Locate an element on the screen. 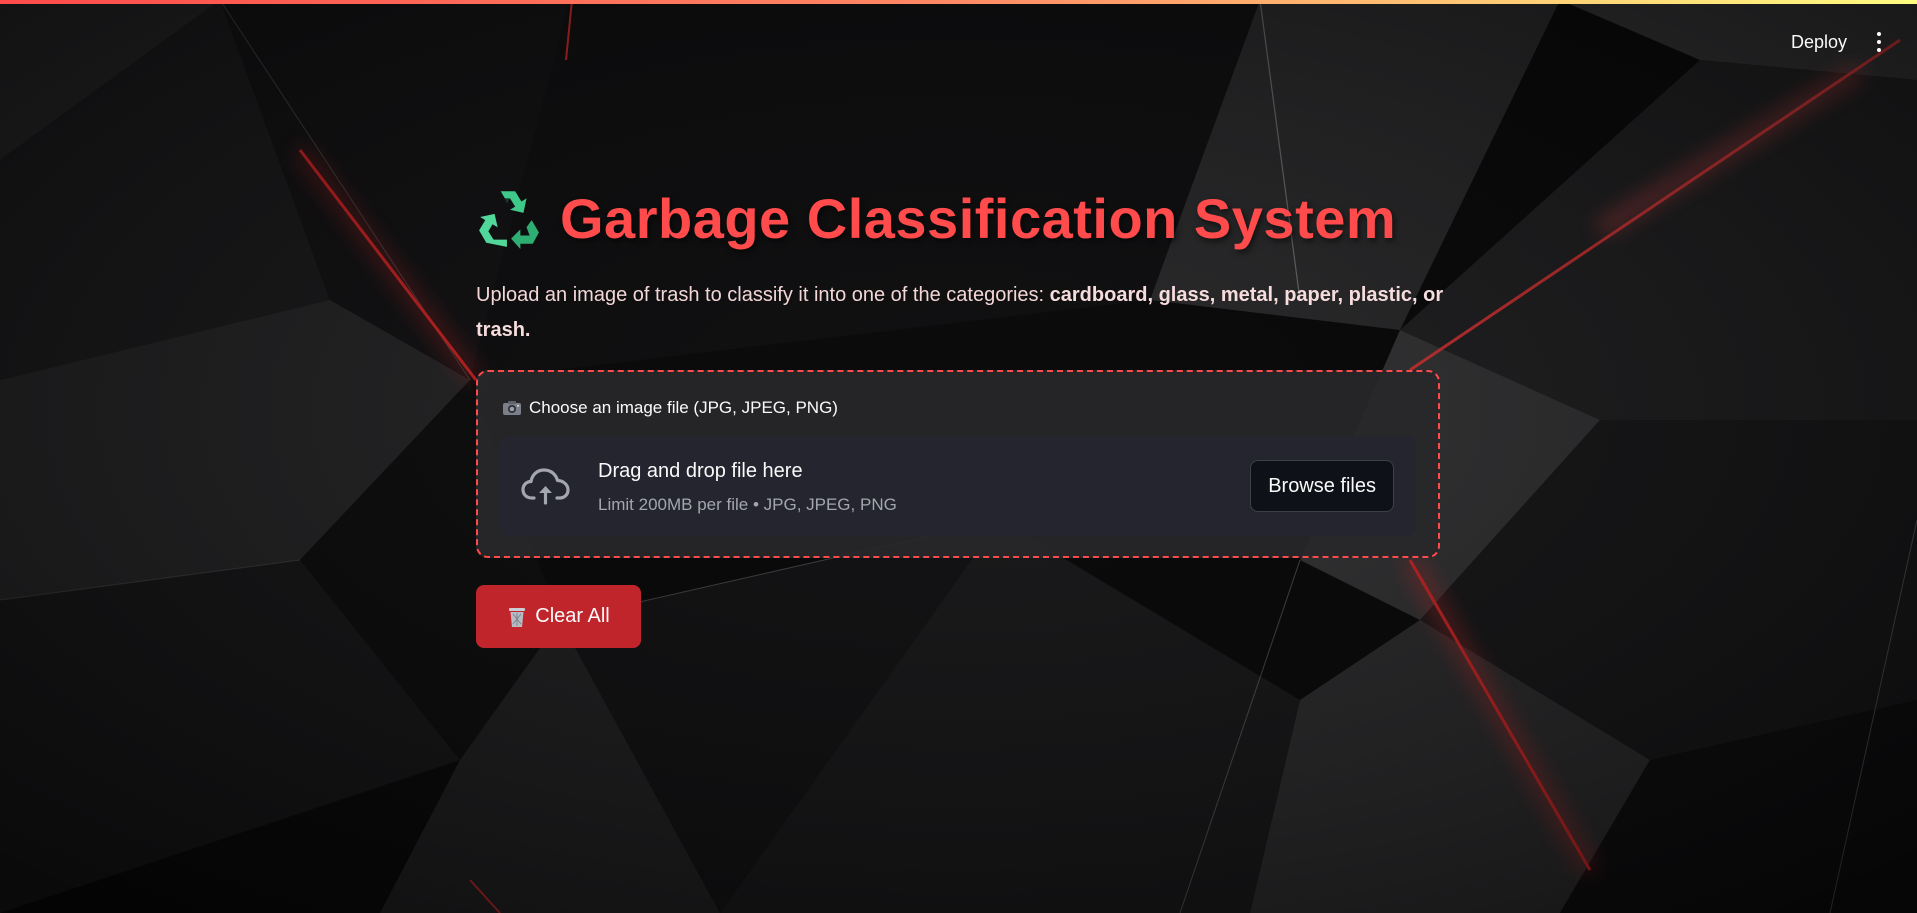 The width and height of the screenshot is (1917, 913). clear-all-label: Clear All is located at coordinates (572, 616).